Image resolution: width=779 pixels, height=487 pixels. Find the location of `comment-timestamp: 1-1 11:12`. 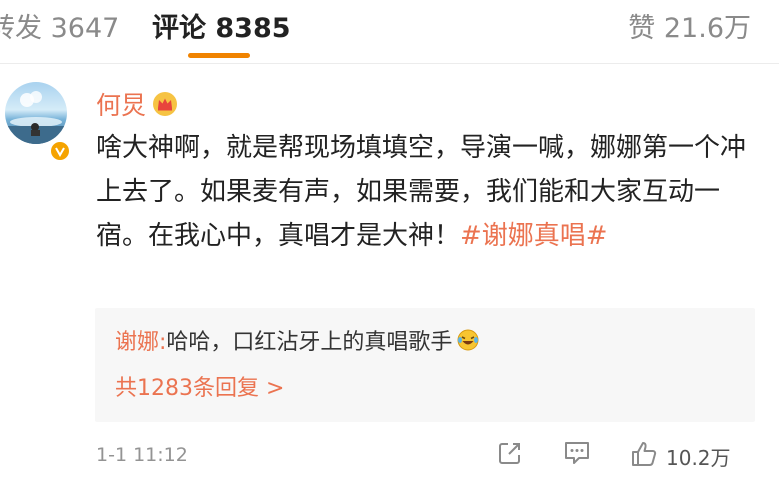

comment-timestamp: 1-1 11:12 is located at coordinates (142, 455).